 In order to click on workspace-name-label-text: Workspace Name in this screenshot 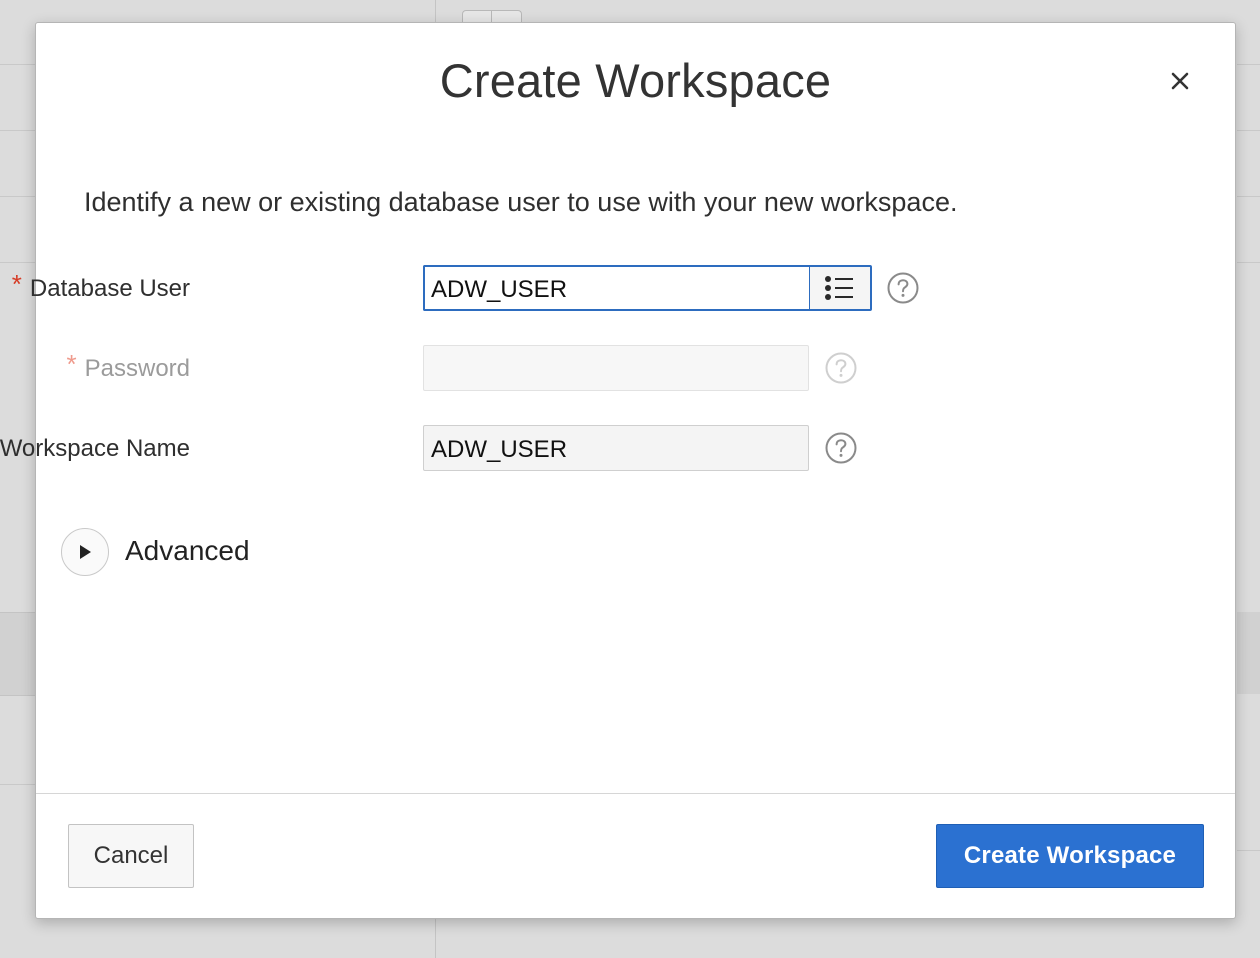, I will do `click(95, 448)`.